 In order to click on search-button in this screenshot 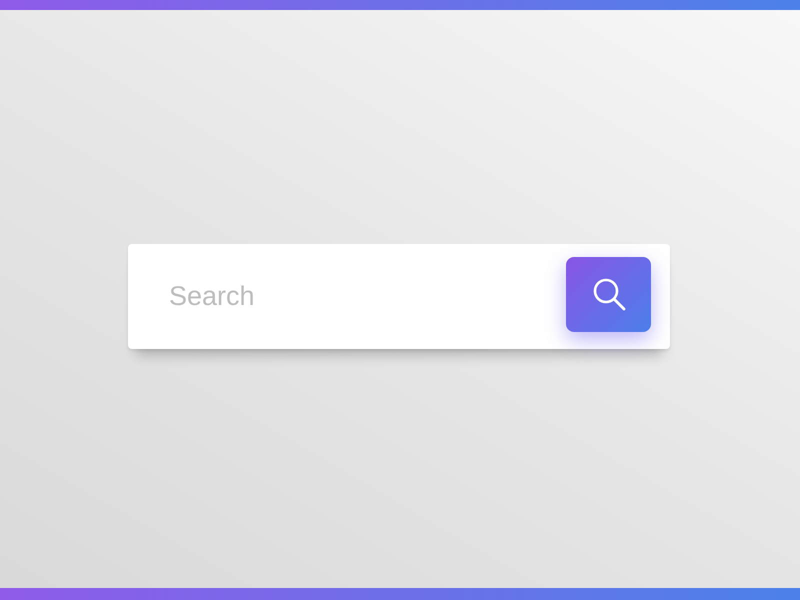, I will do `click(608, 294)`.